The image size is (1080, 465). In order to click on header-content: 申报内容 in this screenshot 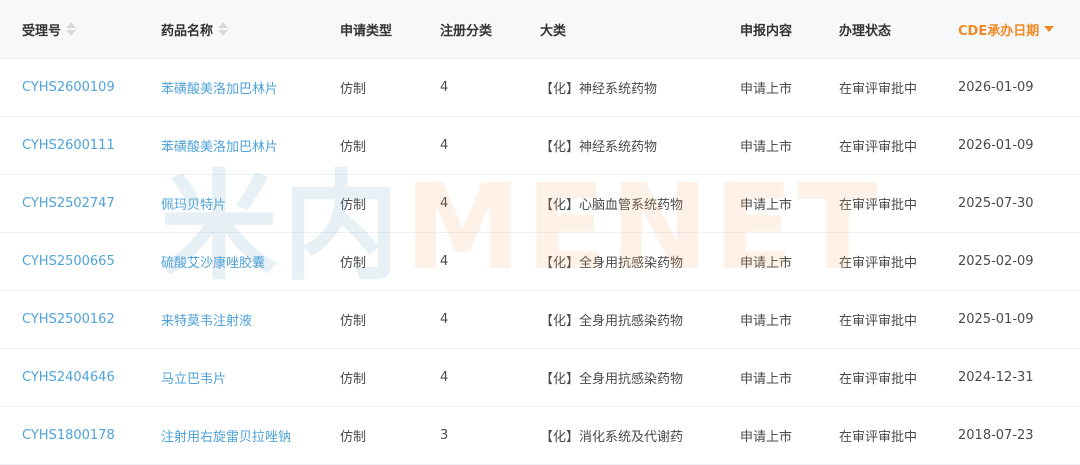, I will do `click(766, 31)`.